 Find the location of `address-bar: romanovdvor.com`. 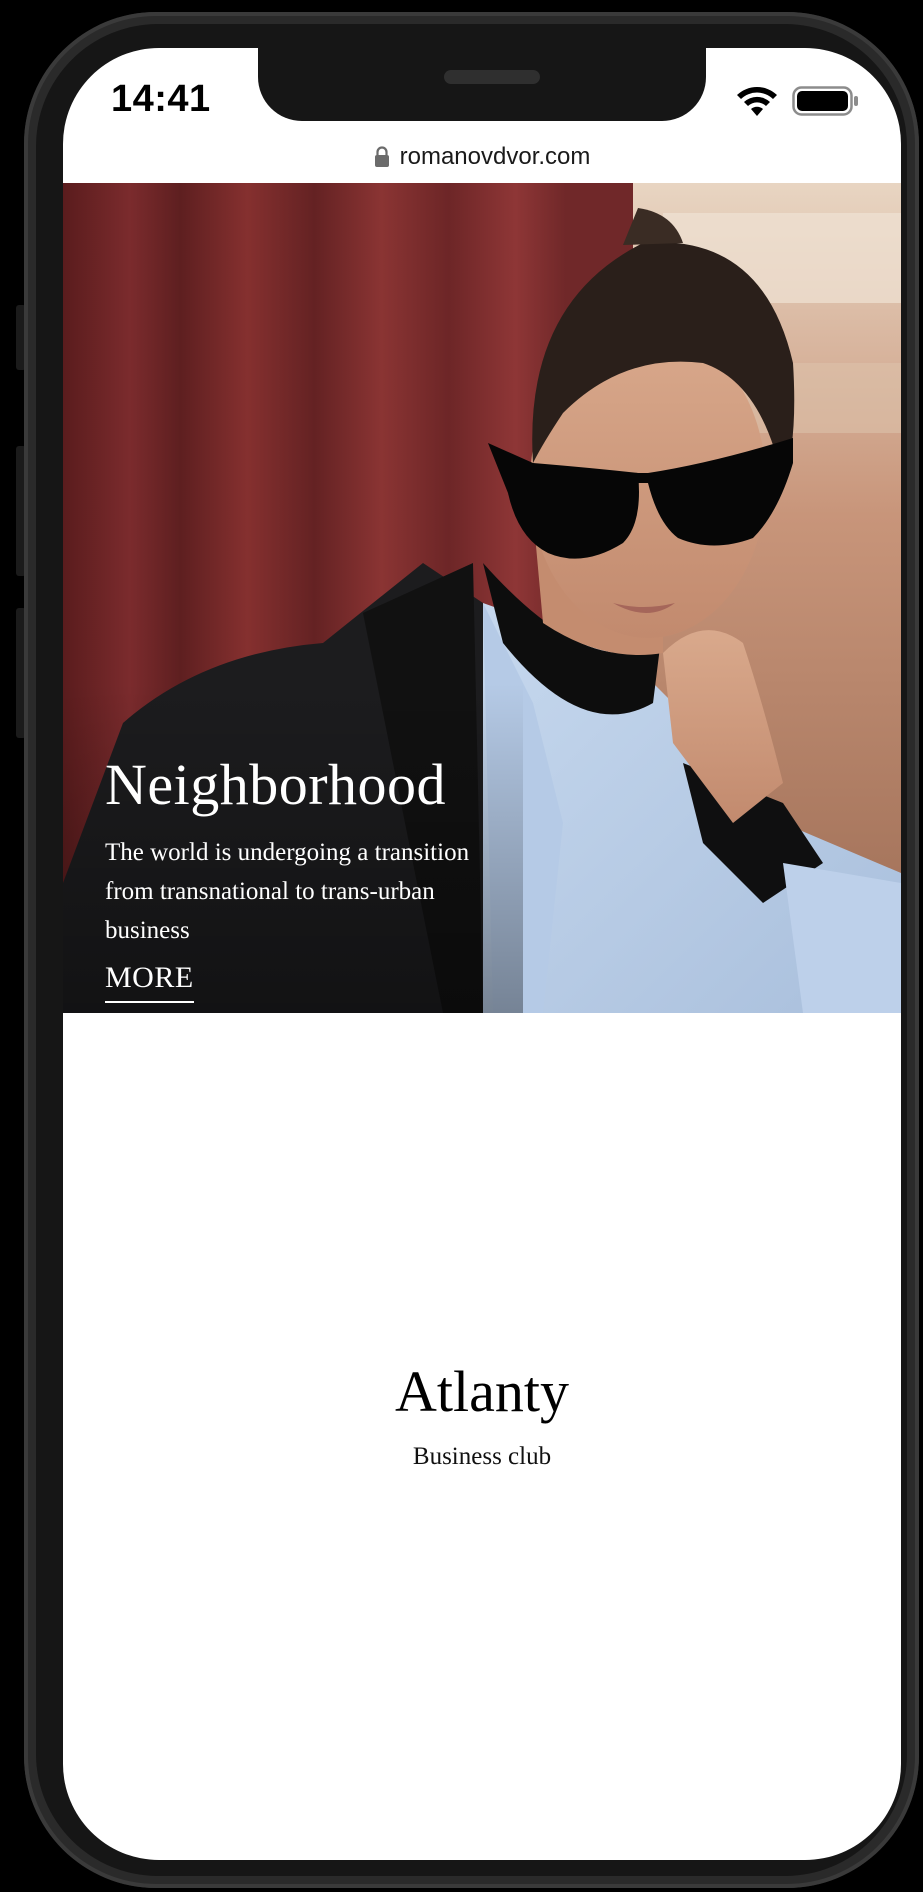

address-bar: romanovdvor.com is located at coordinates (482, 157).